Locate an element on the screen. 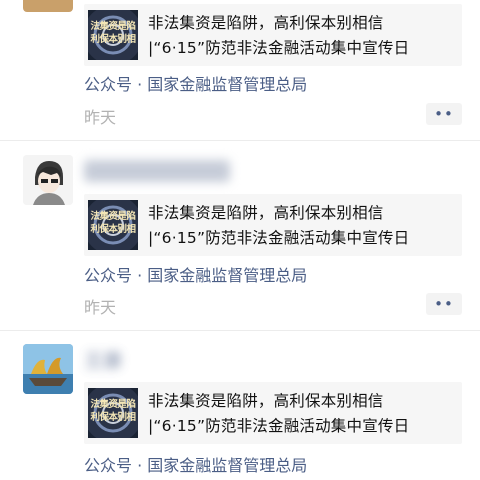 This screenshot has width=480, height=480. boat-avatar-icon is located at coordinates (48, 369).